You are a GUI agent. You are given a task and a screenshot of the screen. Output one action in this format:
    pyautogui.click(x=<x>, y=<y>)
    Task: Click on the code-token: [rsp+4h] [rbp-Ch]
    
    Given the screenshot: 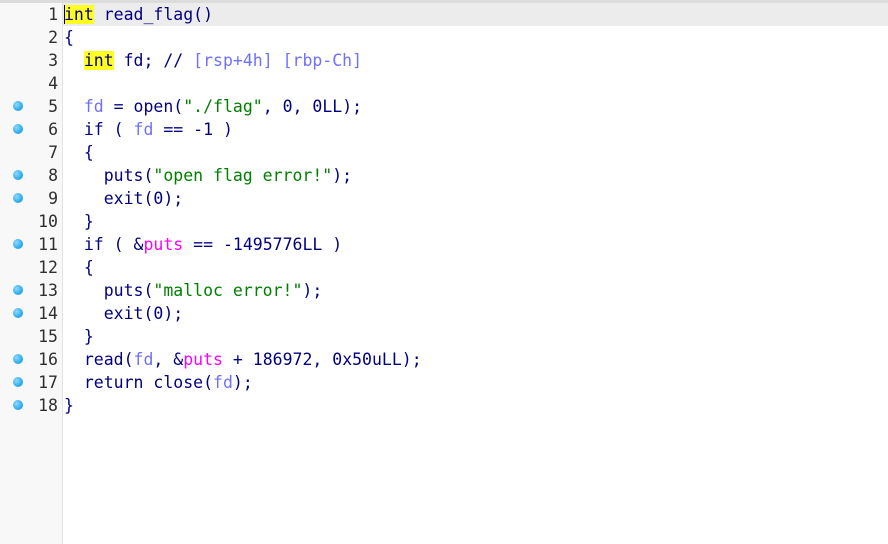 What is the action you would take?
    pyautogui.click(x=277, y=60)
    